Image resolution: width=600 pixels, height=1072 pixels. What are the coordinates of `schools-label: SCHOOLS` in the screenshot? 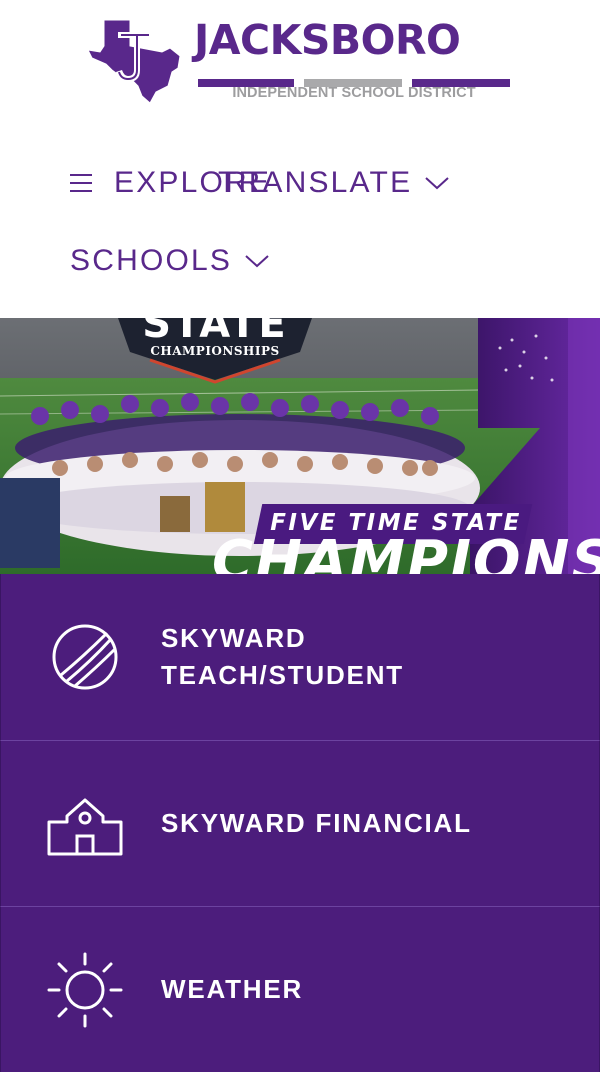 It's located at (151, 260).